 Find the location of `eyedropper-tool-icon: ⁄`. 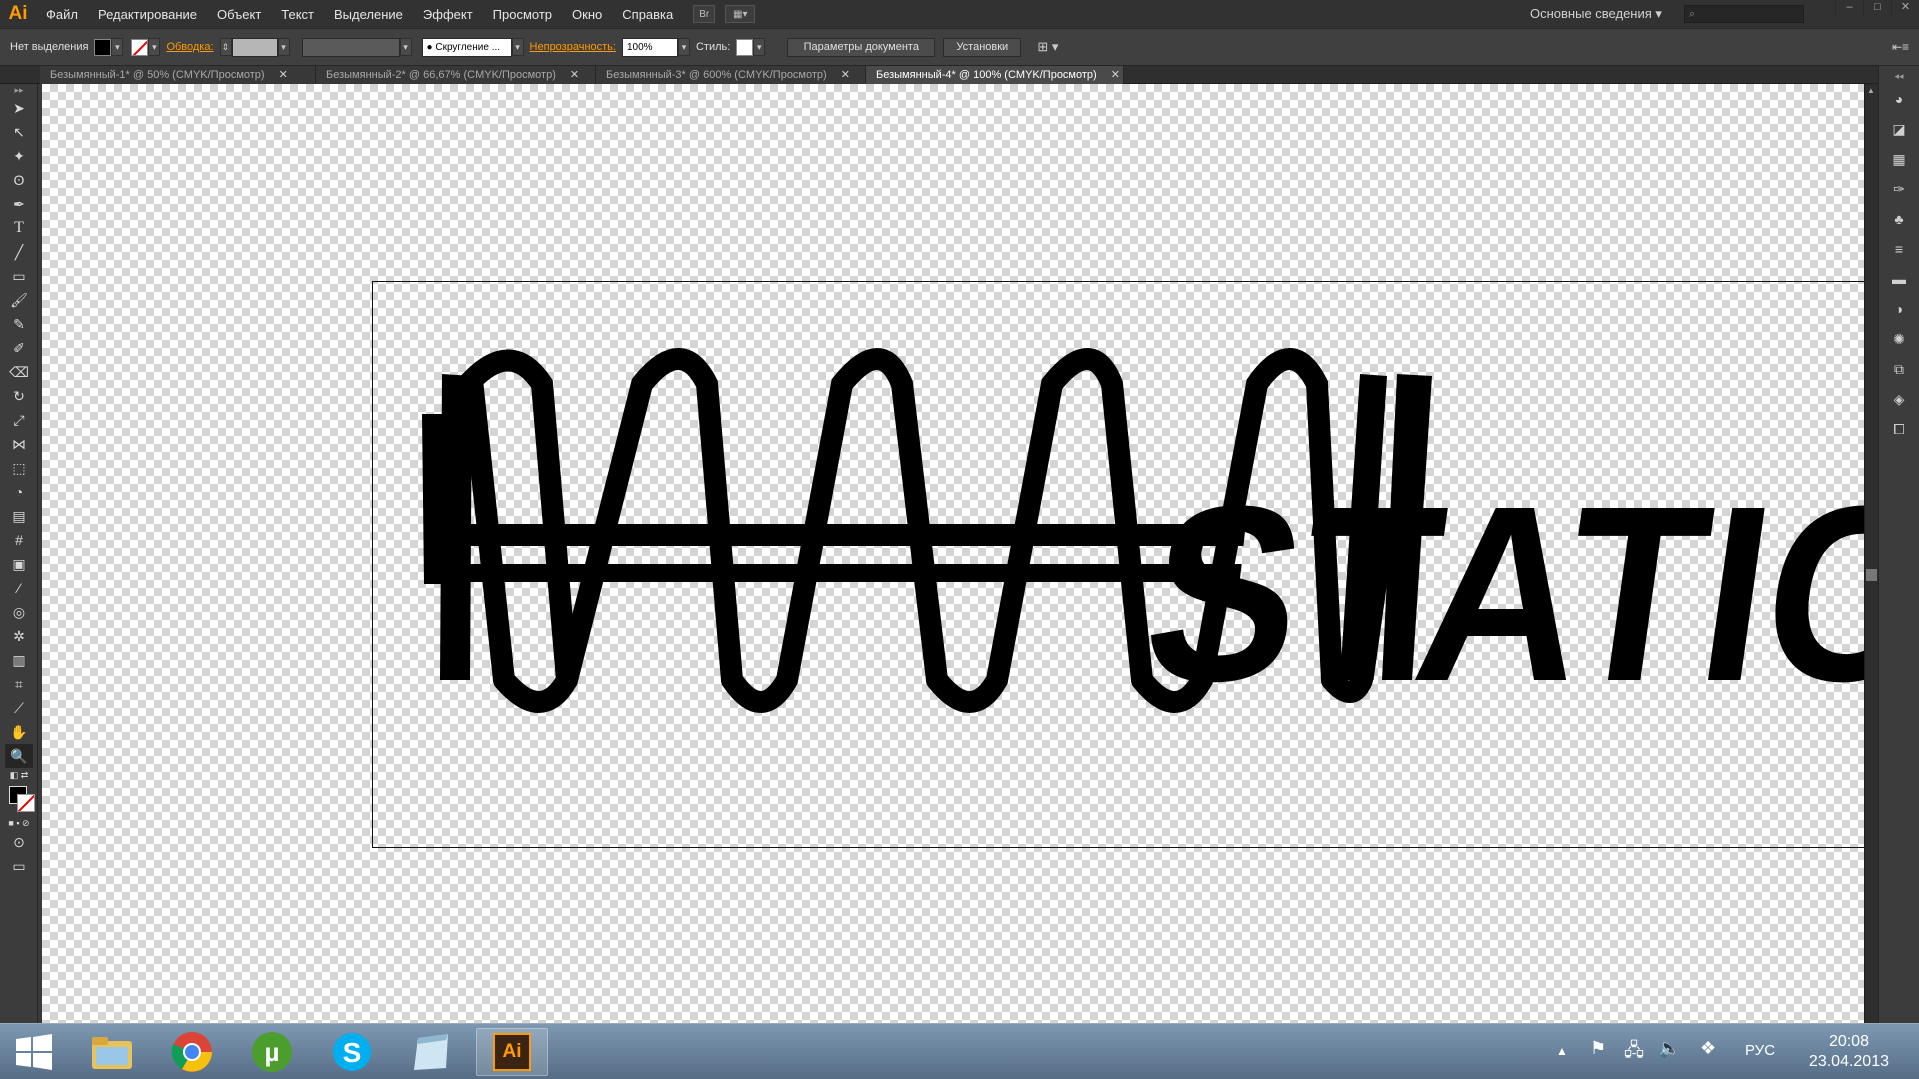

eyedropper-tool-icon: ⁄ is located at coordinates (19, 588).